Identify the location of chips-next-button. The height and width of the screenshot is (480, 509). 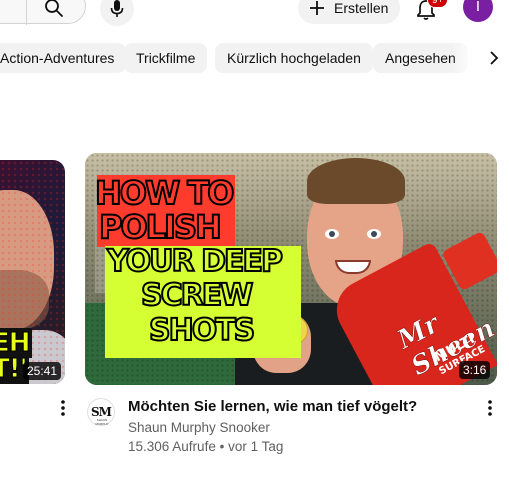
(490, 58).